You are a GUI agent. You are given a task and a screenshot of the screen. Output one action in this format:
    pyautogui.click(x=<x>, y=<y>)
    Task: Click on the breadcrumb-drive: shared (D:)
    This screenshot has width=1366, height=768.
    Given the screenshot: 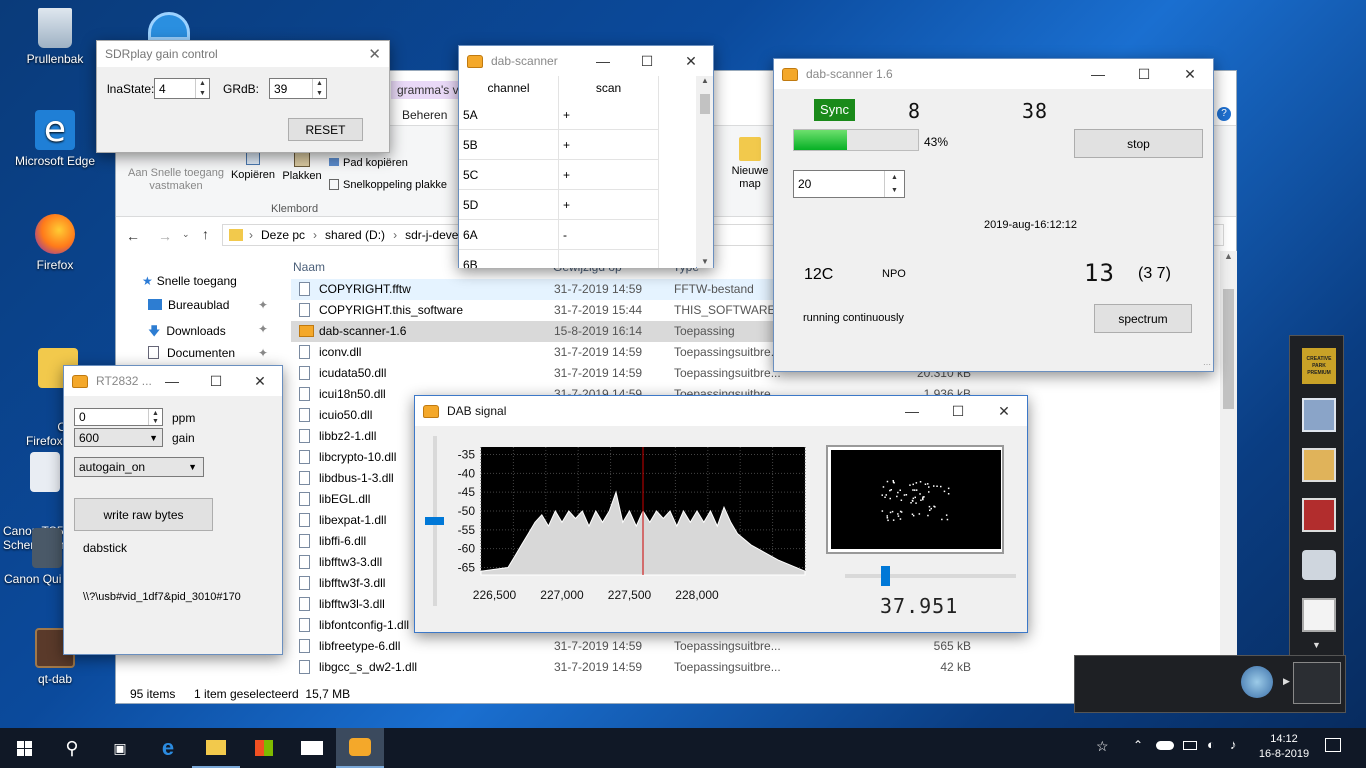 What is the action you would take?
    pyautogui.click(x=355, y=235)
    